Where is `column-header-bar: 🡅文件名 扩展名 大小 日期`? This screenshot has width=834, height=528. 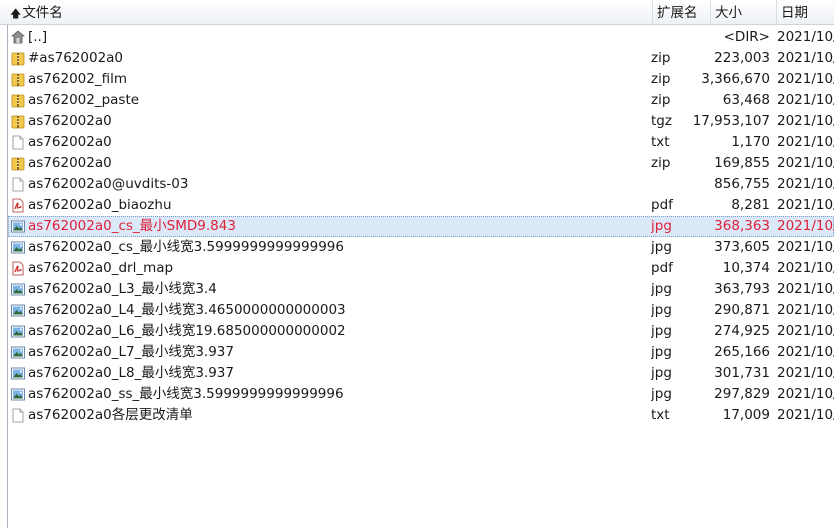
column-header-bar: 🡅文件名 扩展名 大小 日期 is located at coordinates (417, 12).